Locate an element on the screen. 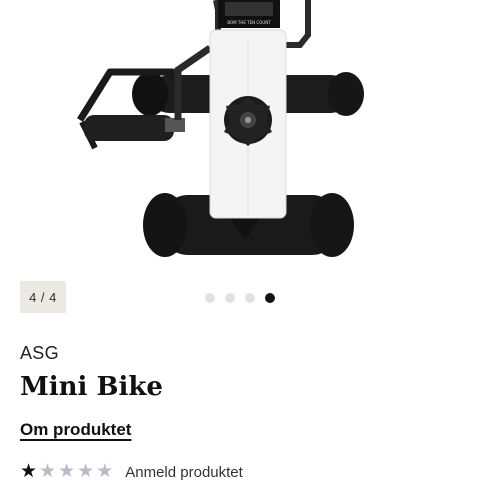 This screenshot has width=480, height=480. star-icon-1: ★ is located at coordinates (28, 470).